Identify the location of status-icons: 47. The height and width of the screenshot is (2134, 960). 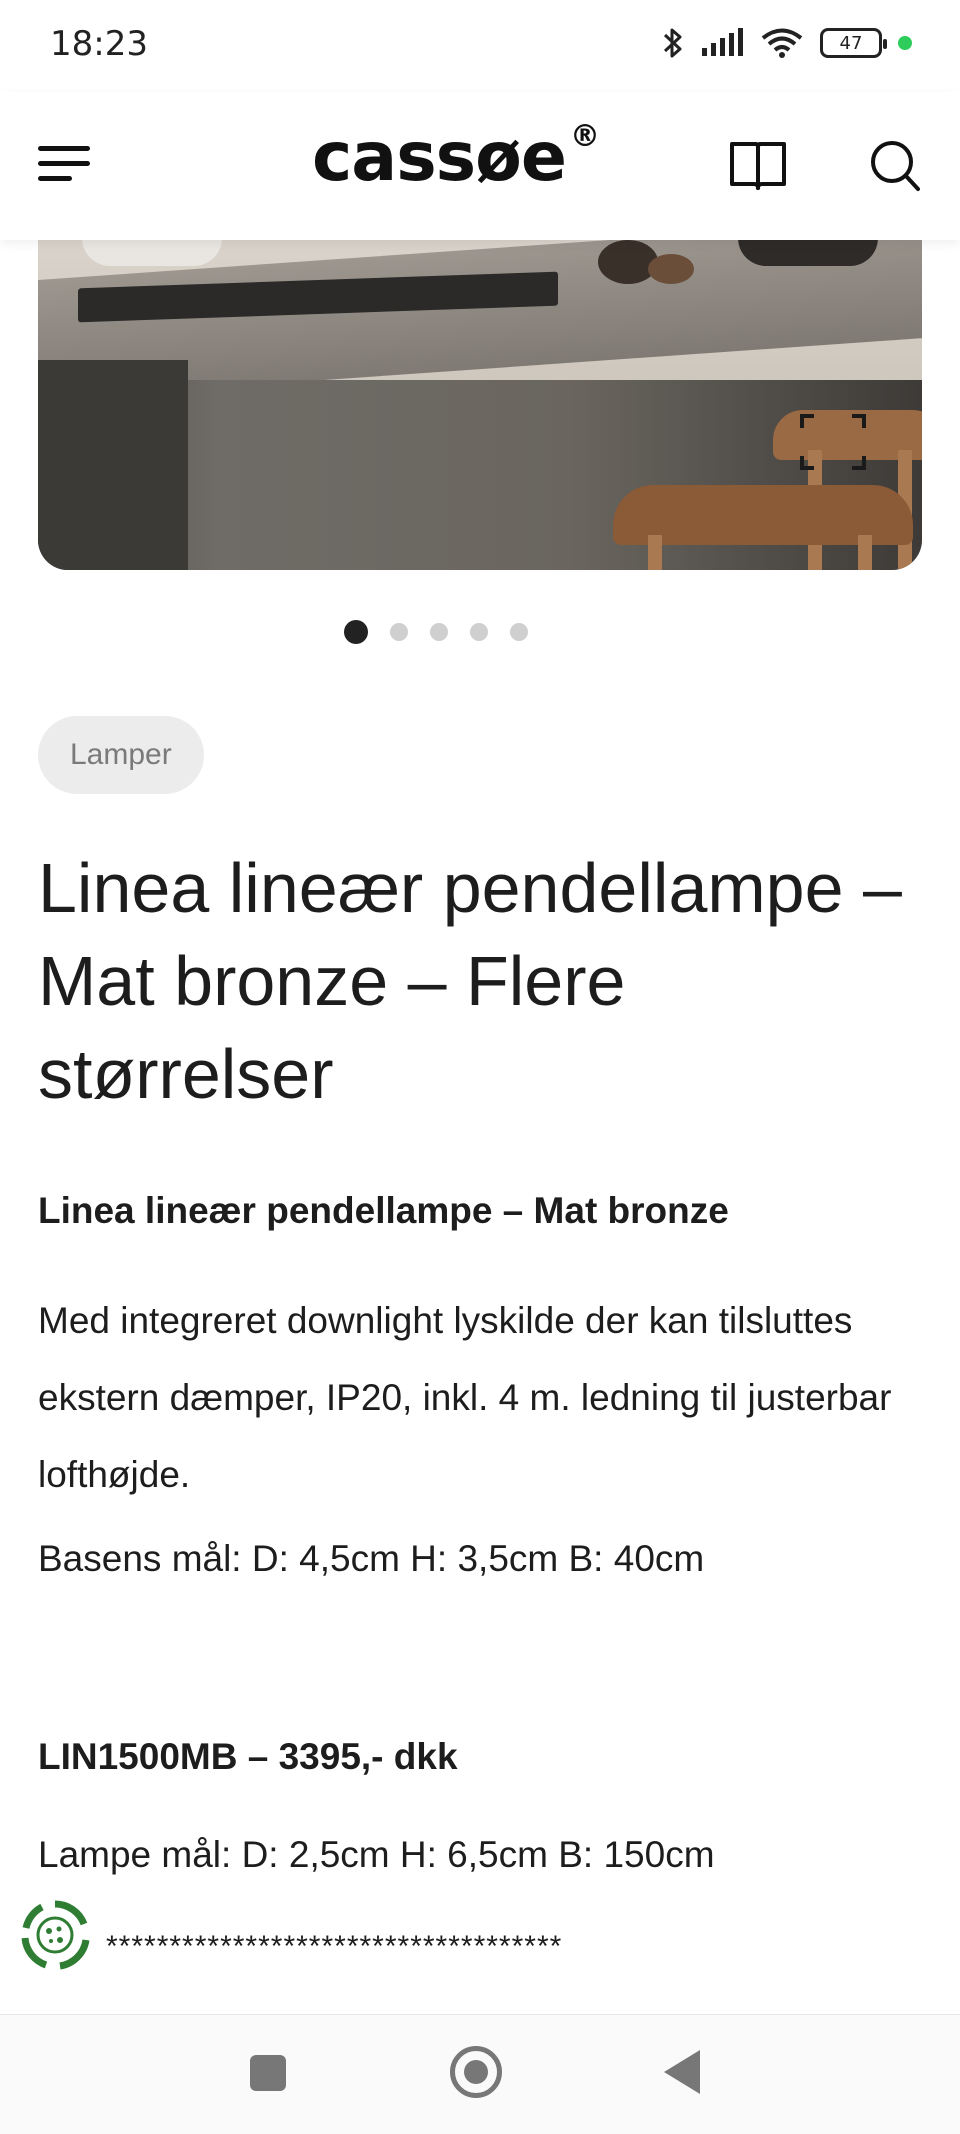
(787, 43).